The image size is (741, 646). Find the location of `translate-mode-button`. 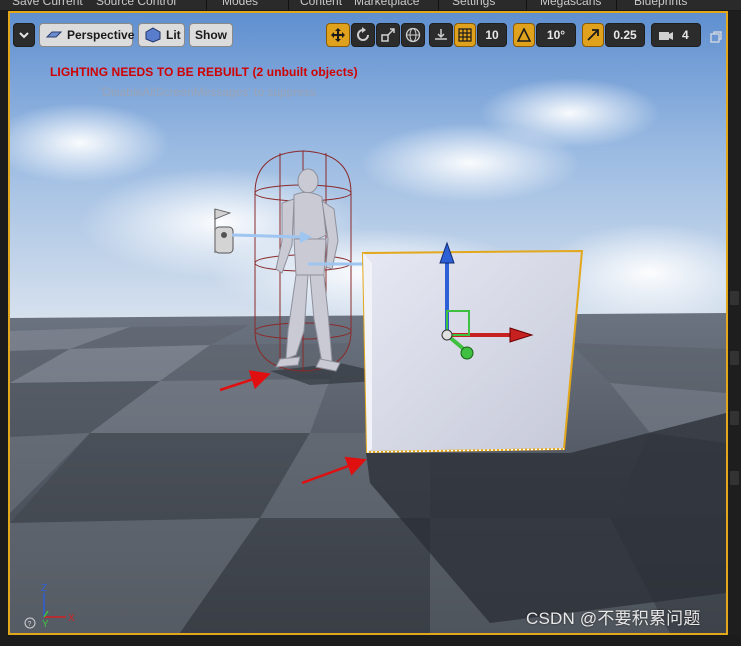

translate-mode-button is located at coordinates (338, 35).